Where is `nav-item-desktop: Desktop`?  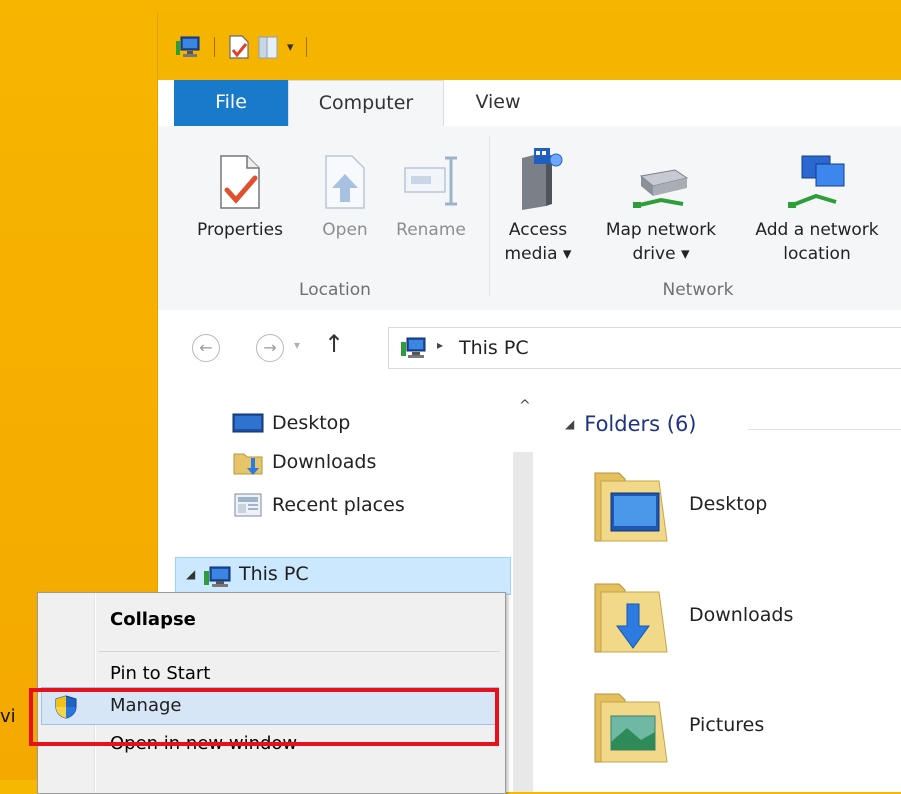 nav-item-desktop: Desktop is located at coordinates (291, 423).